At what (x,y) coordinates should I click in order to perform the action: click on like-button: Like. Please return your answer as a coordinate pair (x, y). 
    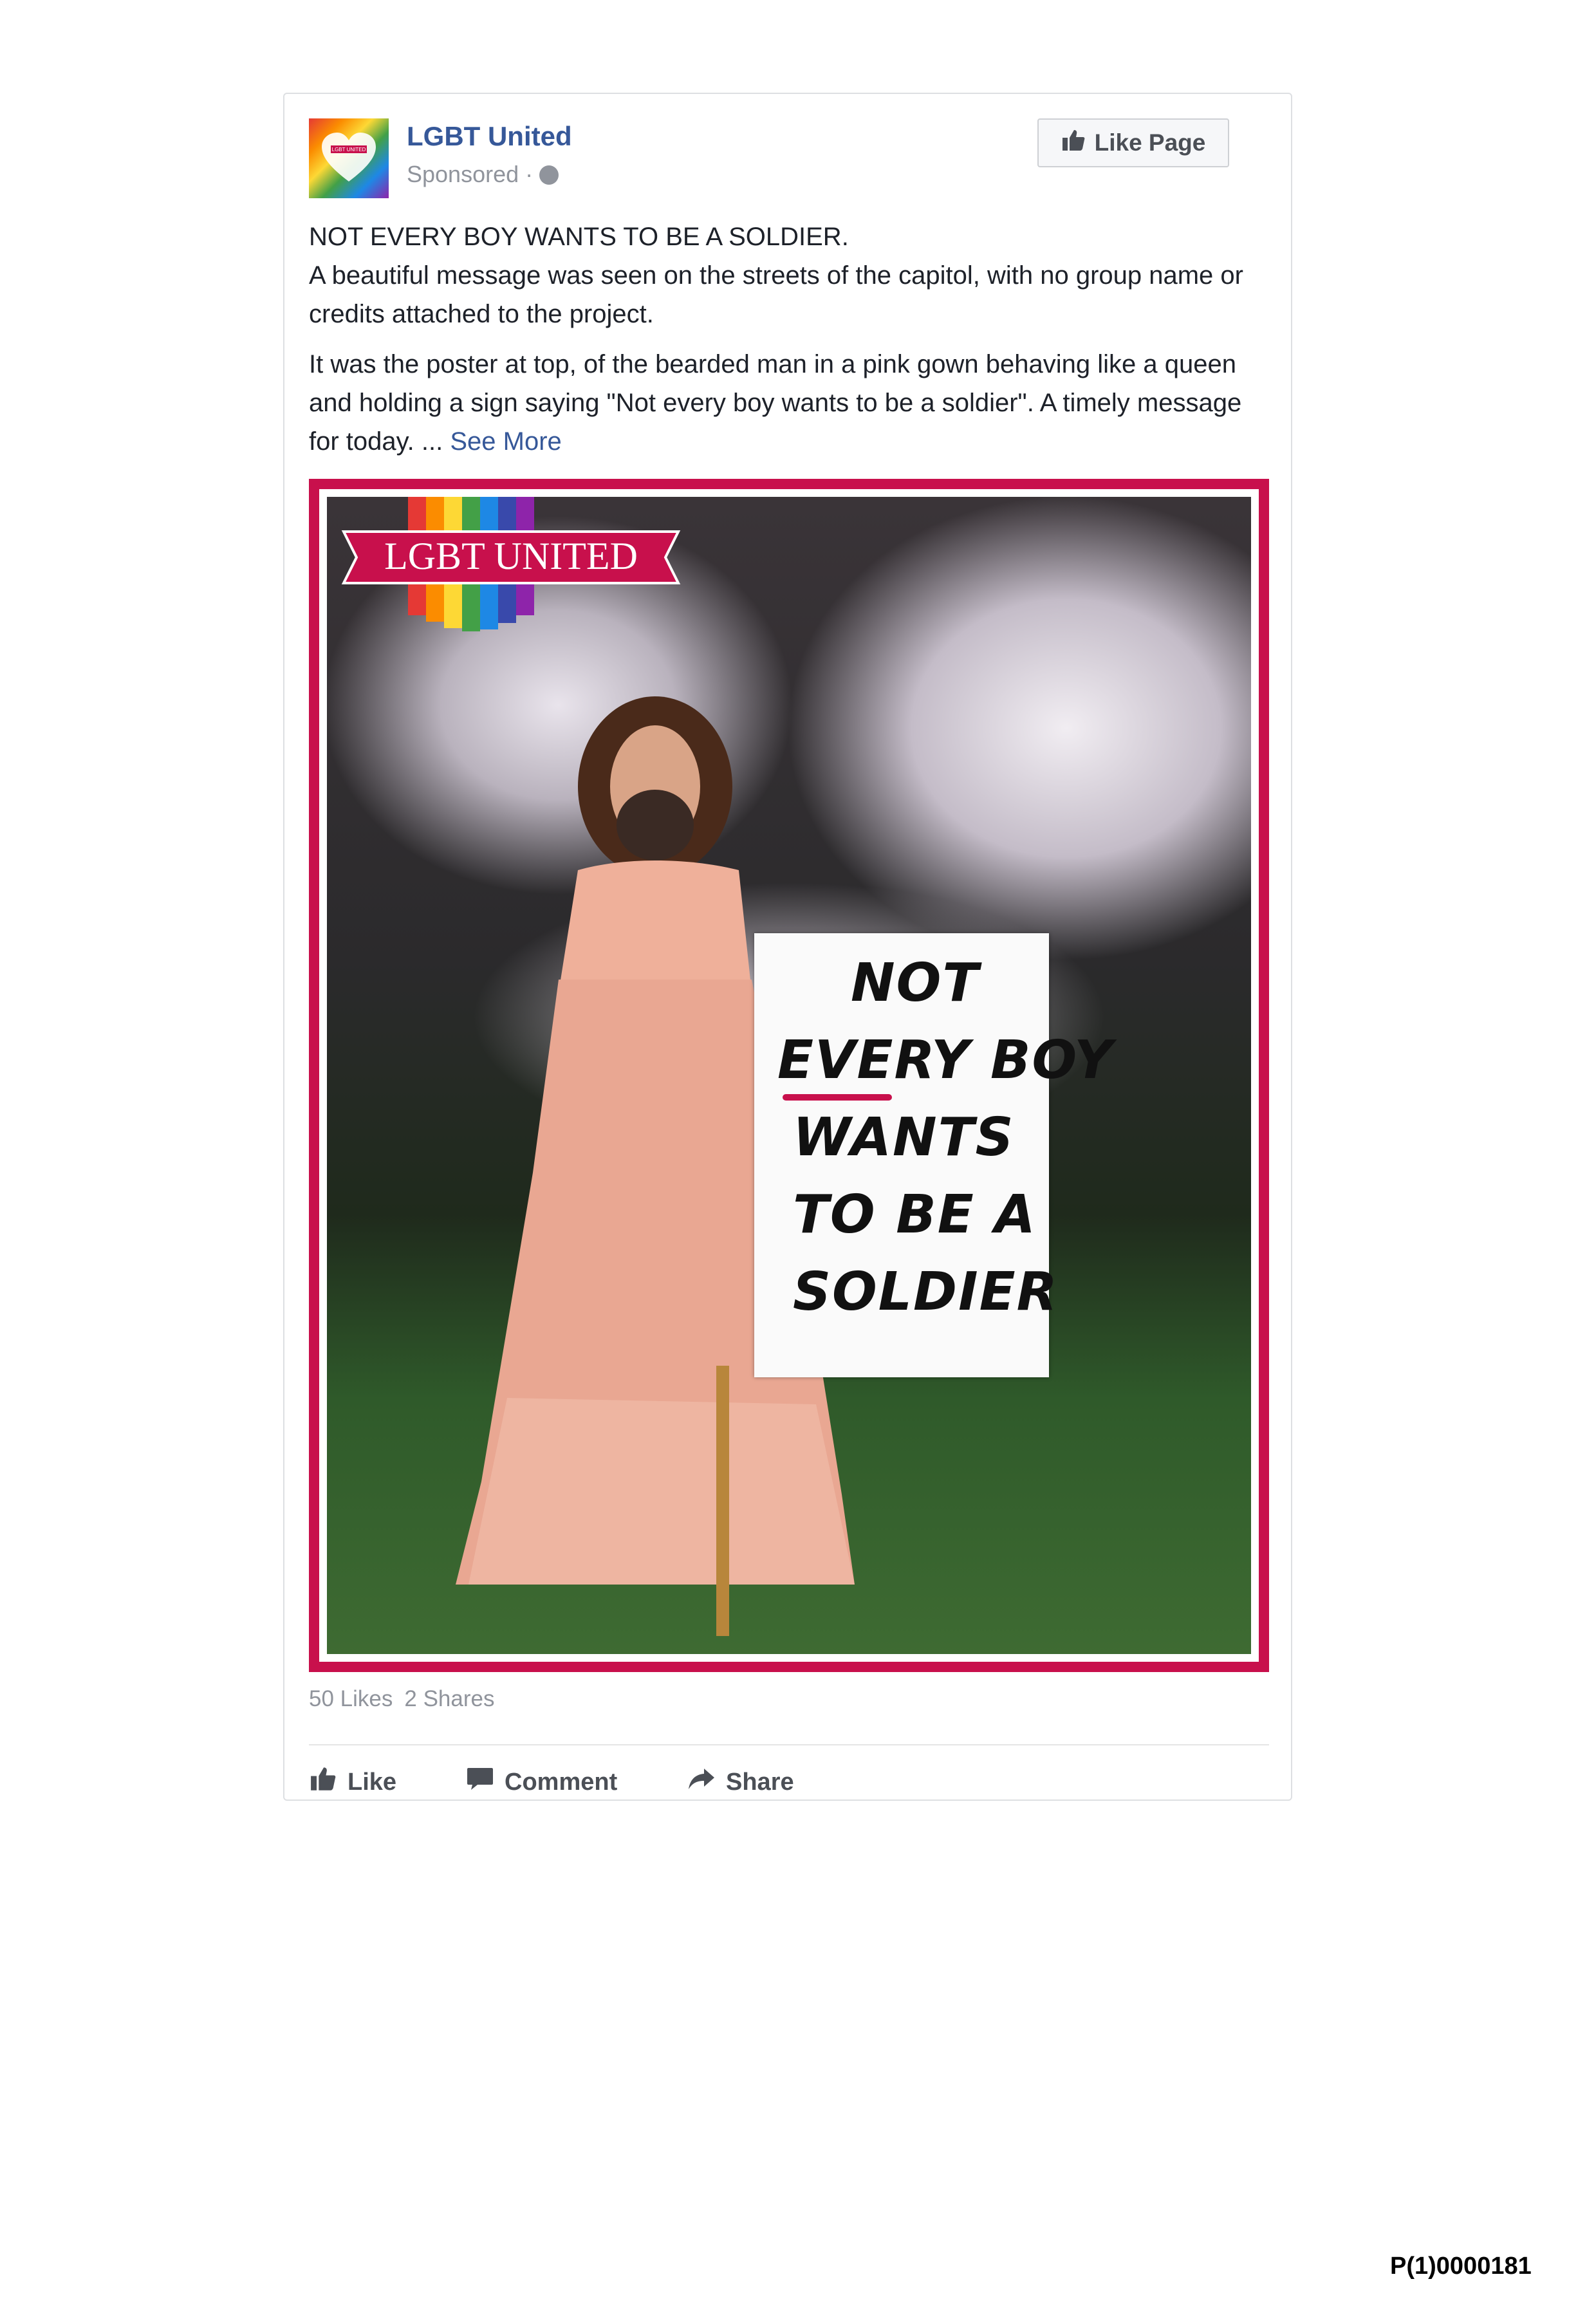
    Looking at the image, I should click on (352, 1782).